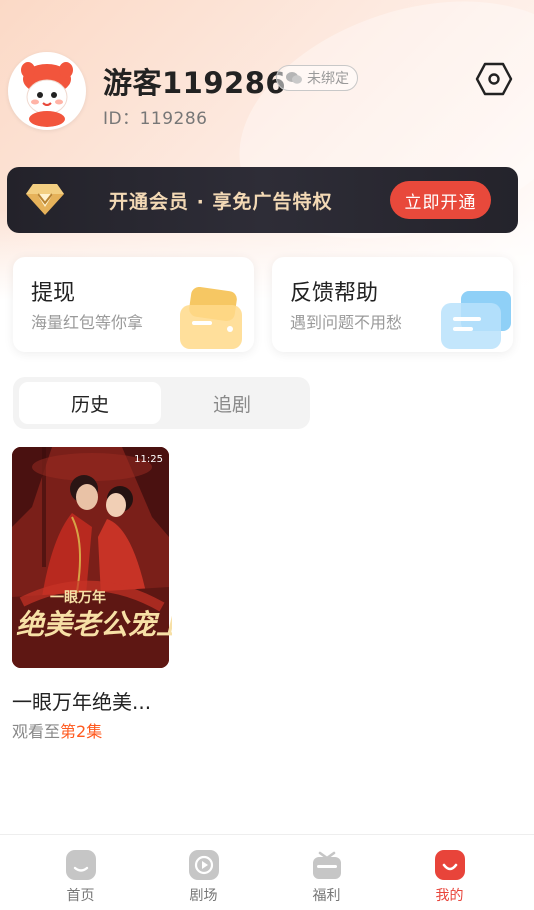 The image size is (534, 910). What do you see at coordinates (45, 199) in the screenshot?
I see `vip-diamond-icon` at bounding box center [45, 199].